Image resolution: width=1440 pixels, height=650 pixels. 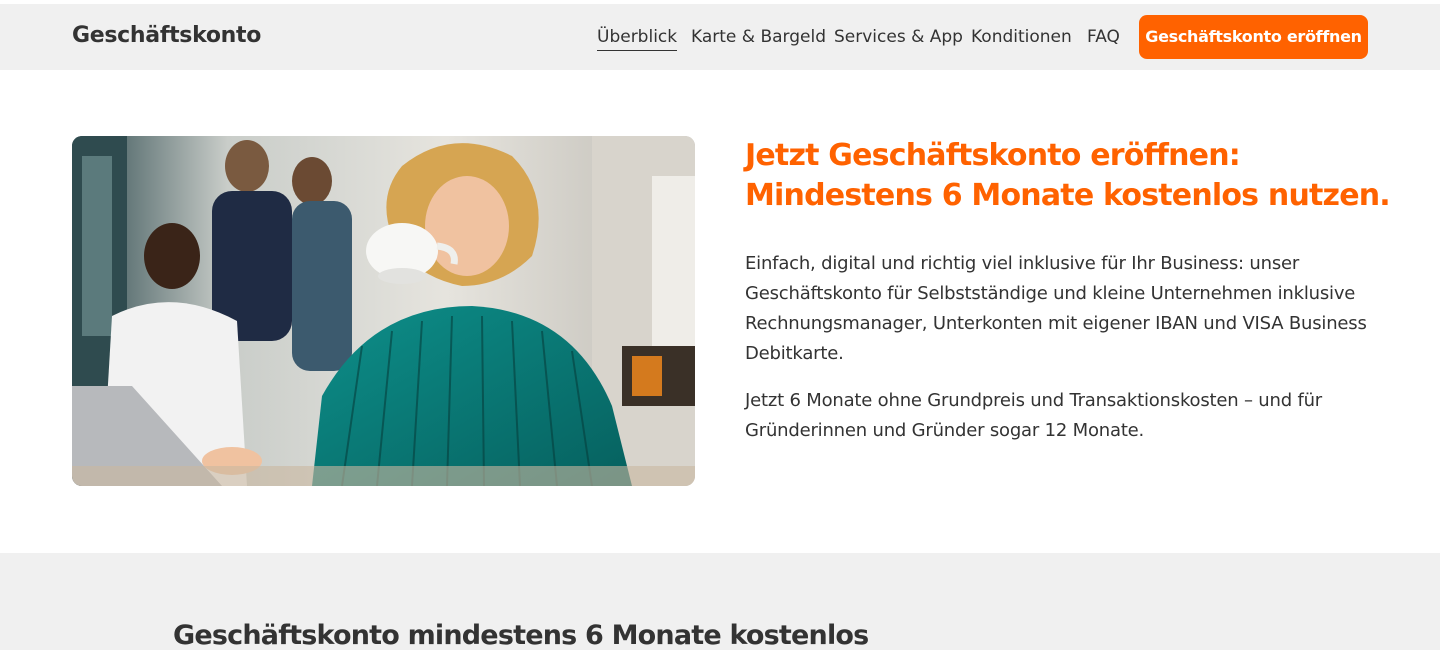 I want to click on nav-item-karte-bargeld: Karte & Bargeld, so click(x=758, y=37).